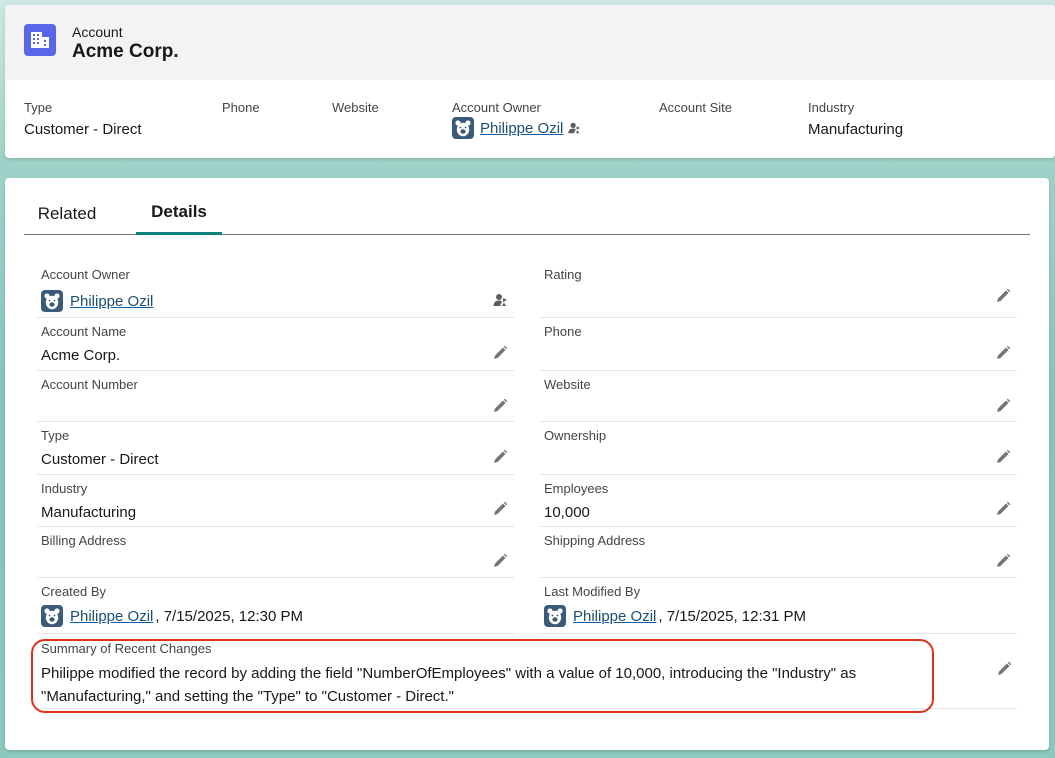  I want to click on tab-details: Details, so click(179, 213).